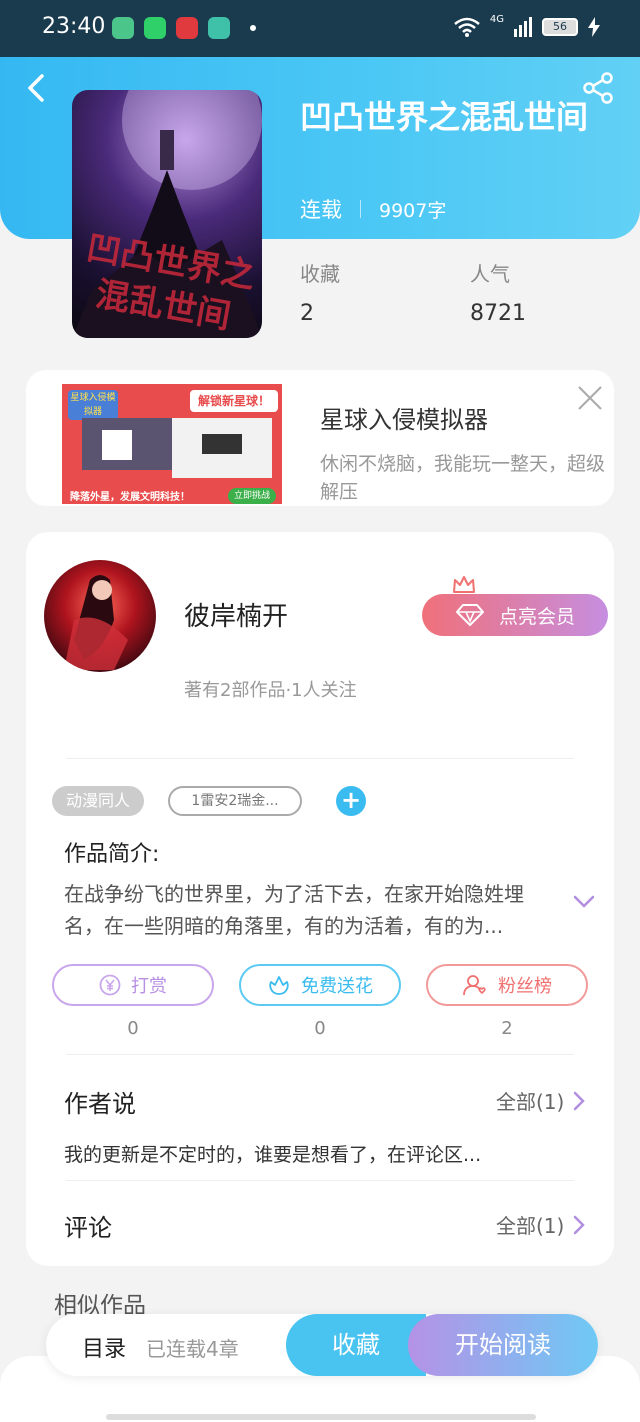 Image resolution: width=640 pixels, height=1422 pixels. What do you see at coordinates (279, 985) in the screenshot?
I see `flower-icon` at bounding box center [279, 985].